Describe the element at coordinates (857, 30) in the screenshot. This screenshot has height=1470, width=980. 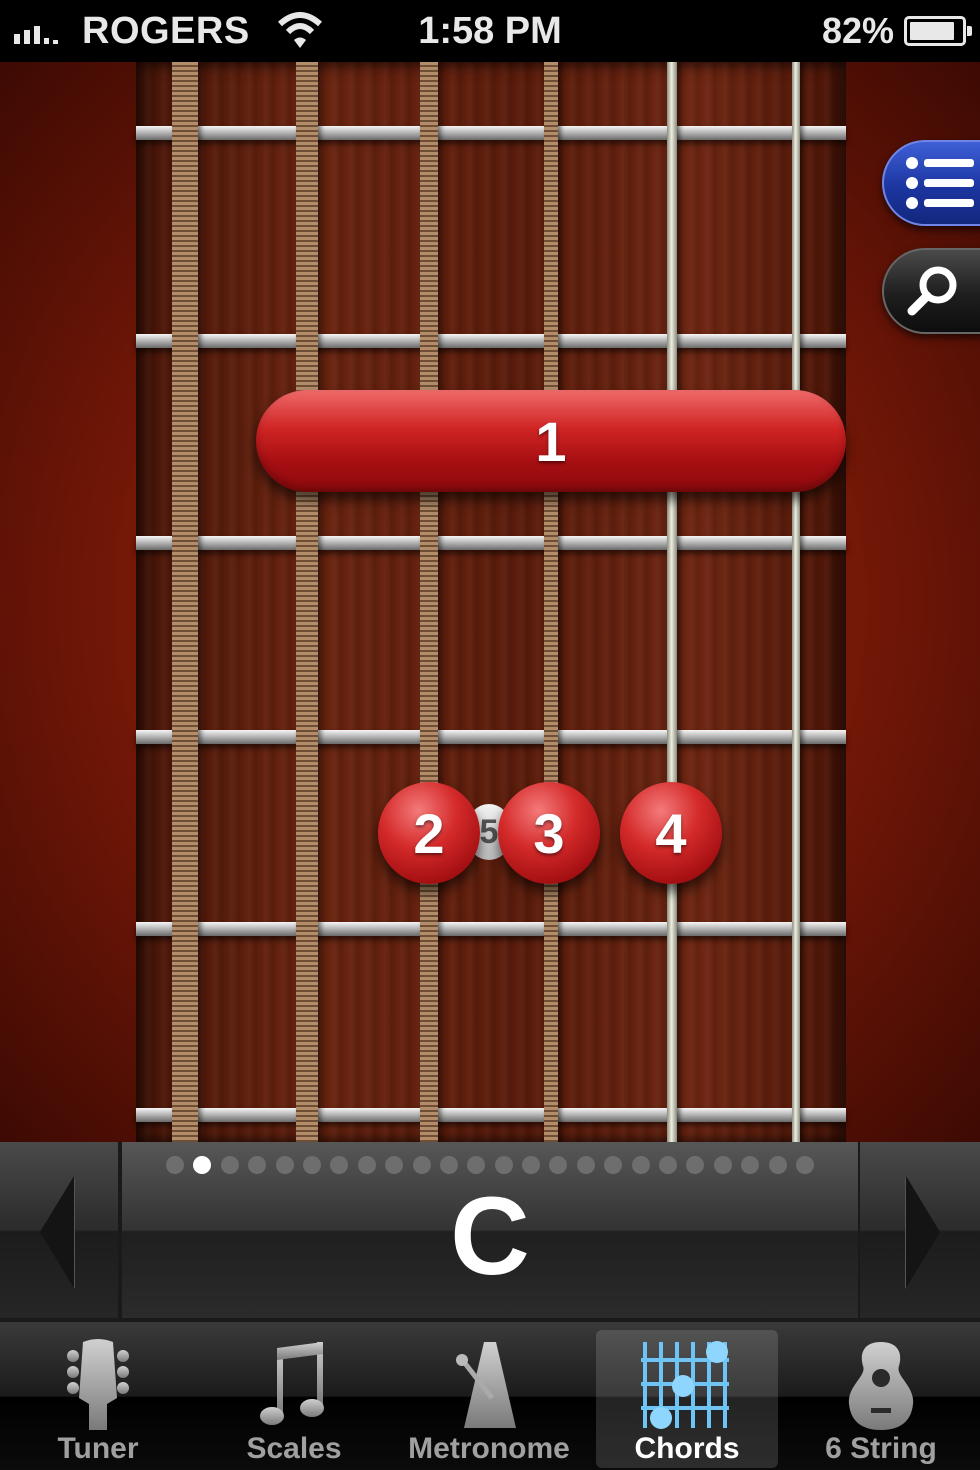
I see `battery-percentage: 82%` at that location.